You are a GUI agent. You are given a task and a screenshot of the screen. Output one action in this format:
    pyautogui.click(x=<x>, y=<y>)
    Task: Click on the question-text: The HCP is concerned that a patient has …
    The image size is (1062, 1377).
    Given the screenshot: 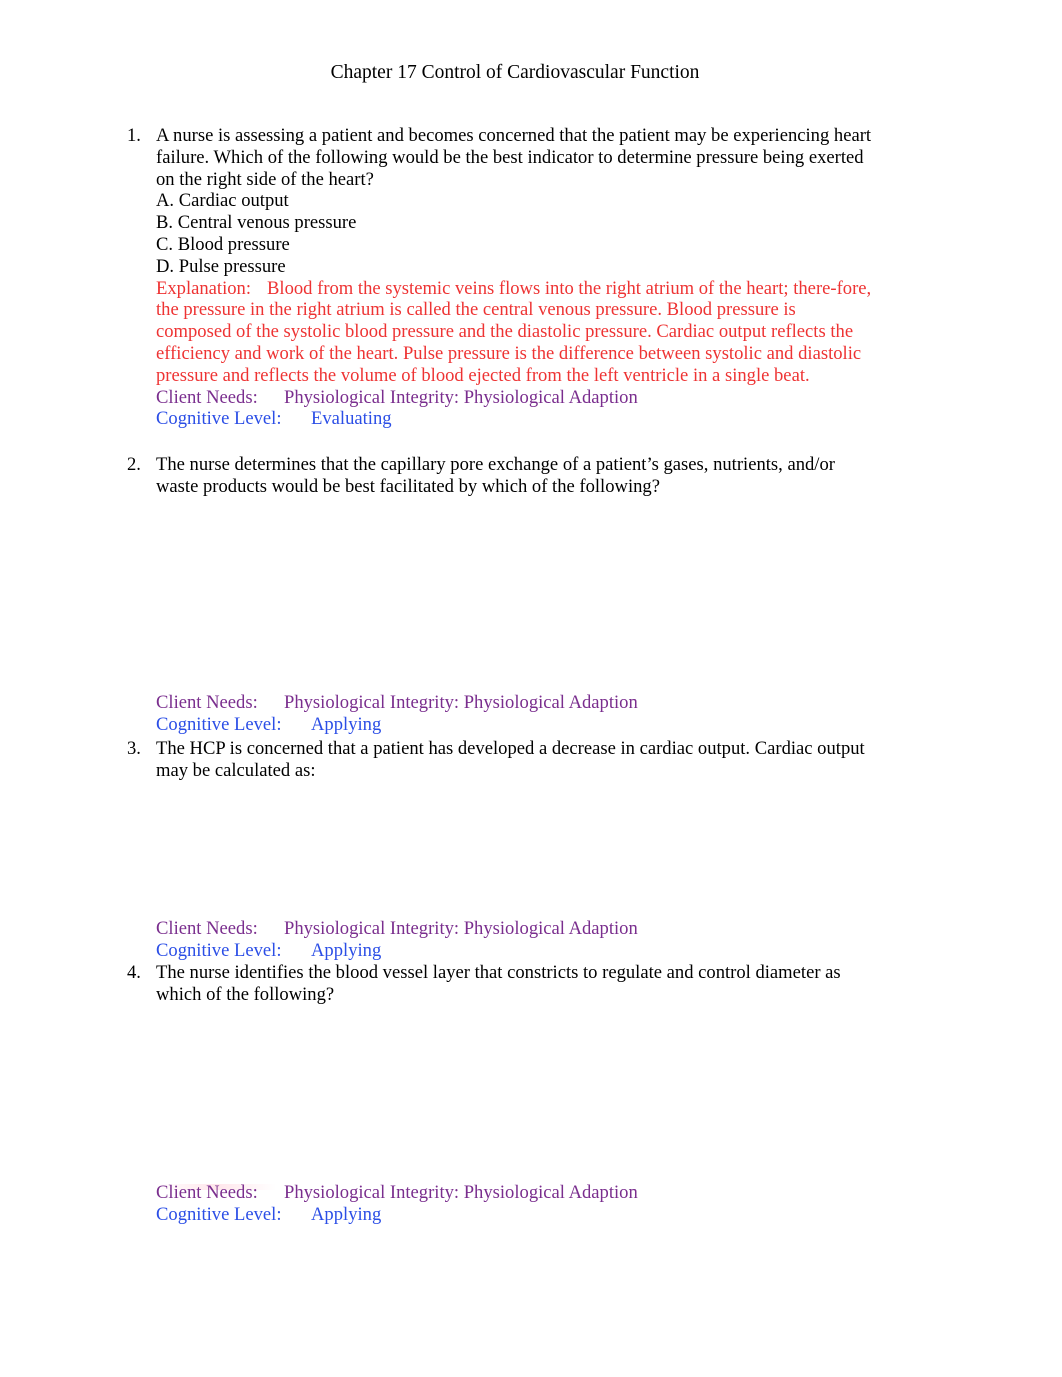 What is the action you would take?
    pyautogui.click(x=510, y=759)
    